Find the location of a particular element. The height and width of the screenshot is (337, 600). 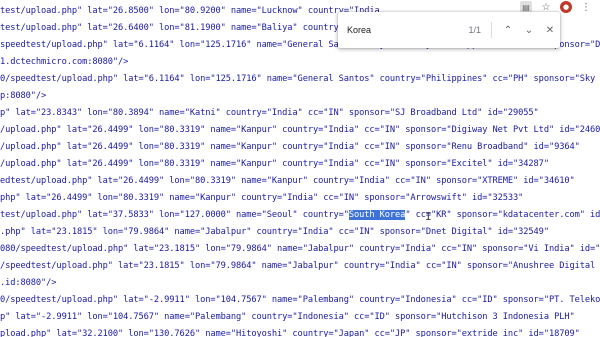

find-match-count: 1/1 is located at coordinates (474, 30).